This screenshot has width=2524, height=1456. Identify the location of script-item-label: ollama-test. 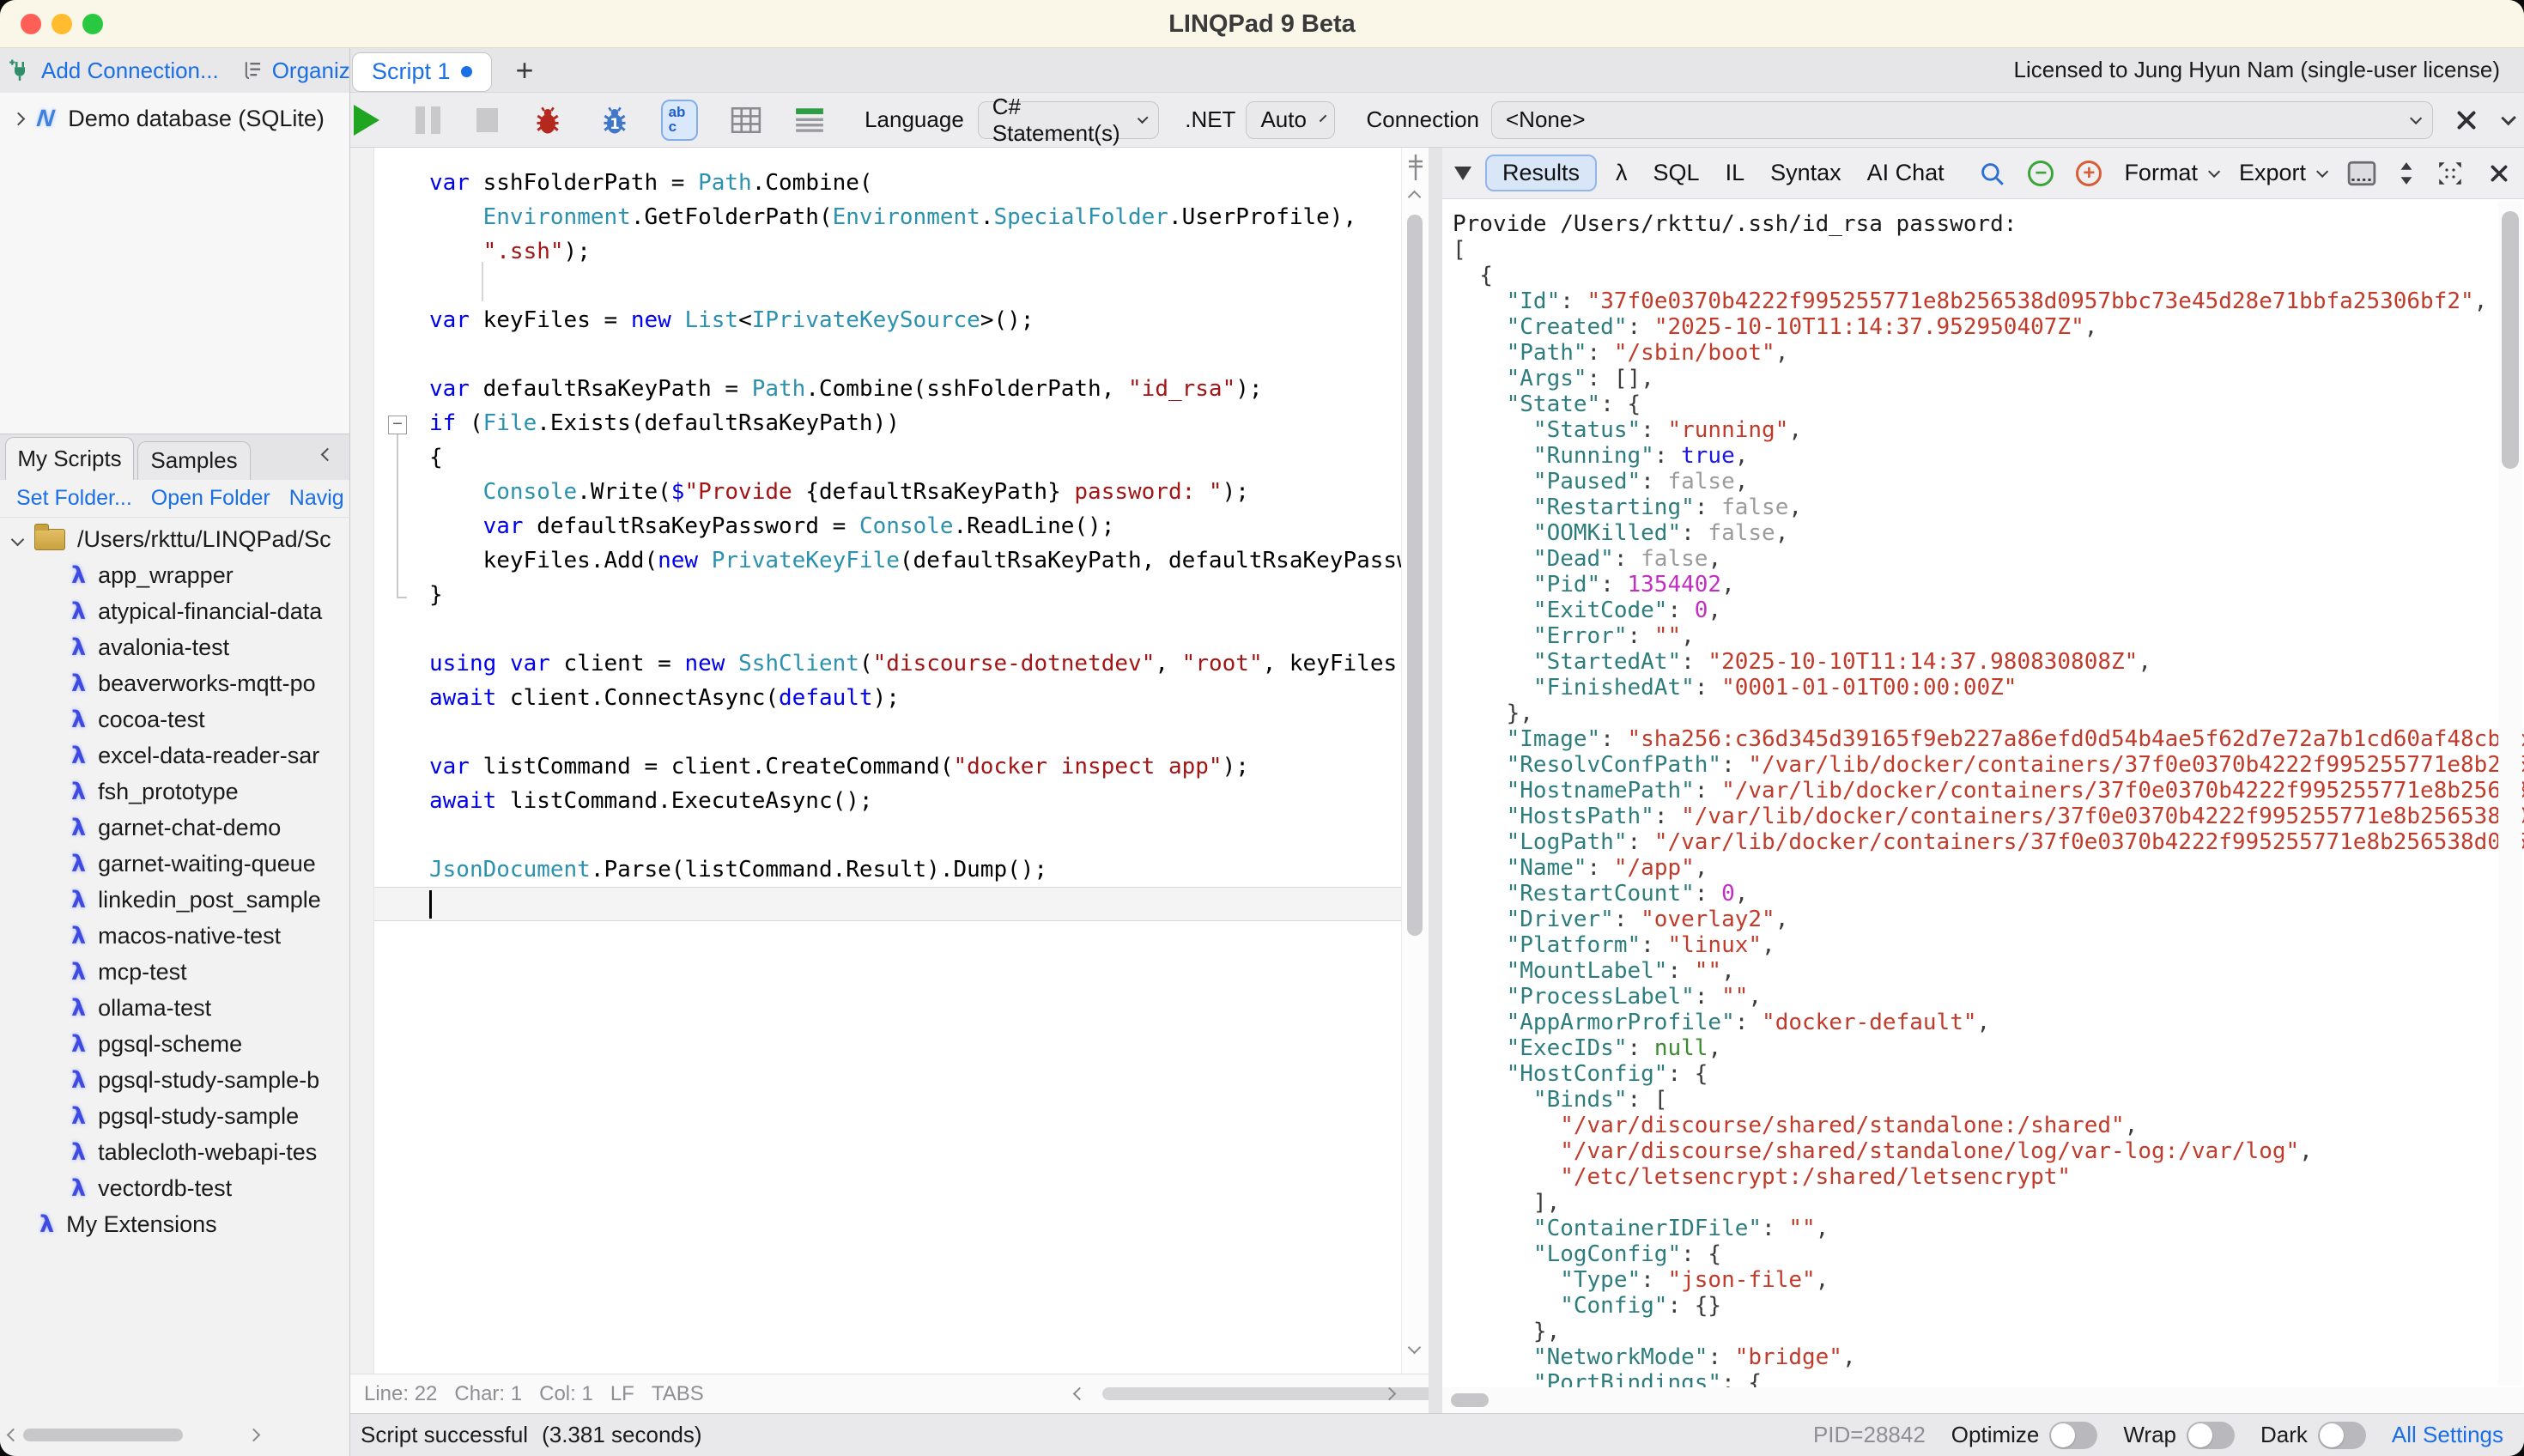
(155, 1008).